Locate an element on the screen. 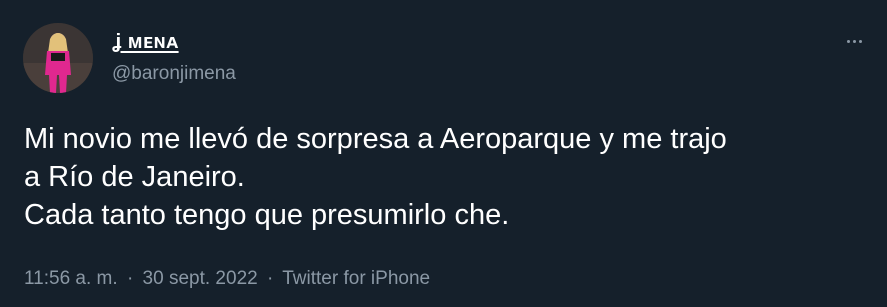 The image size is (887, 307). avatar-image is located at coordinates (58, 58).